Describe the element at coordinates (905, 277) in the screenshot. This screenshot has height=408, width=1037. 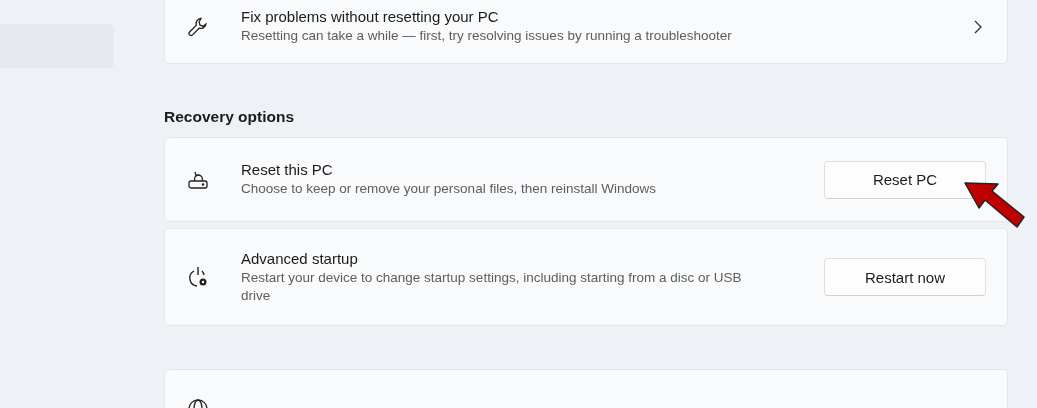
I see `action-button: Restart now` at that location.